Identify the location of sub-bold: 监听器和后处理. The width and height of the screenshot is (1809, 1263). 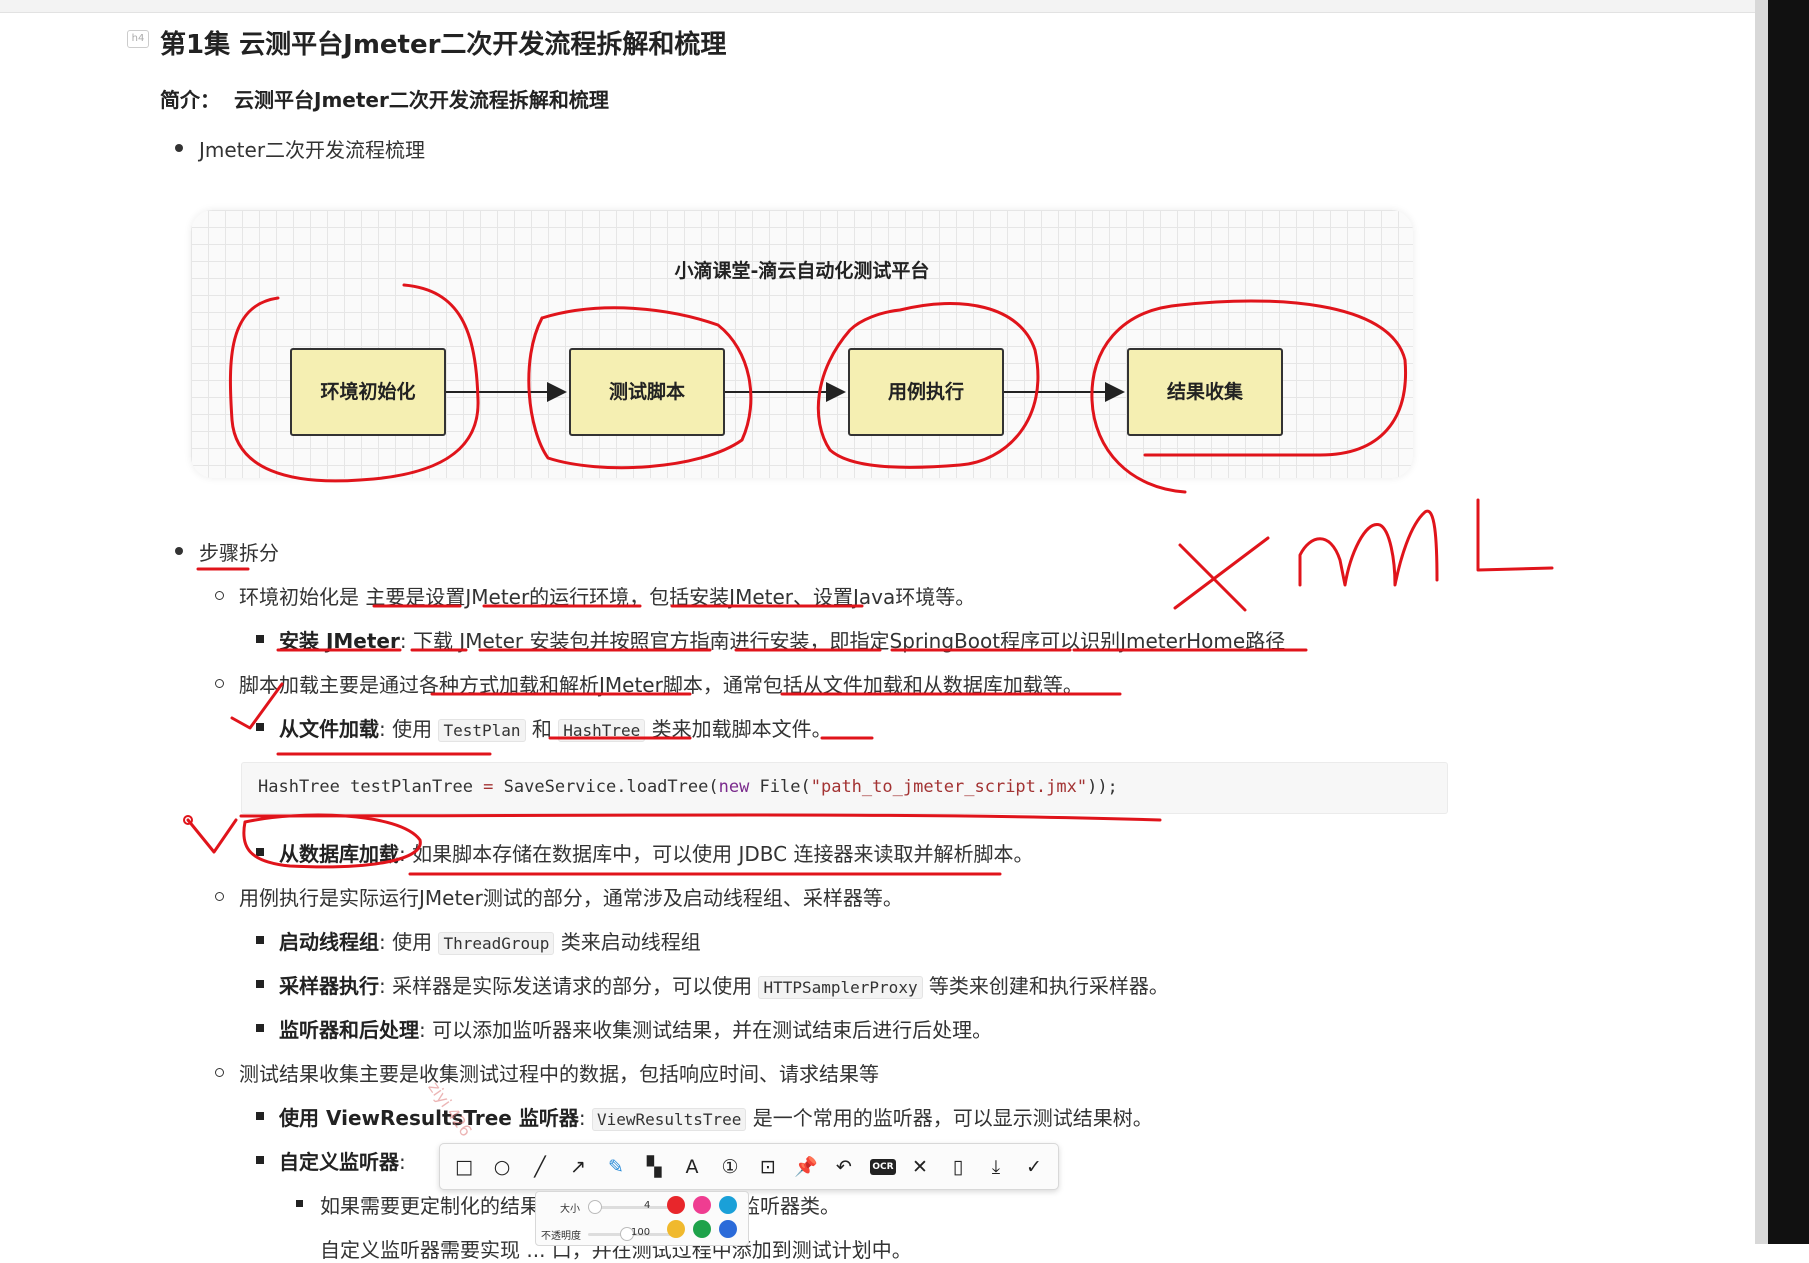
(349, 1030).